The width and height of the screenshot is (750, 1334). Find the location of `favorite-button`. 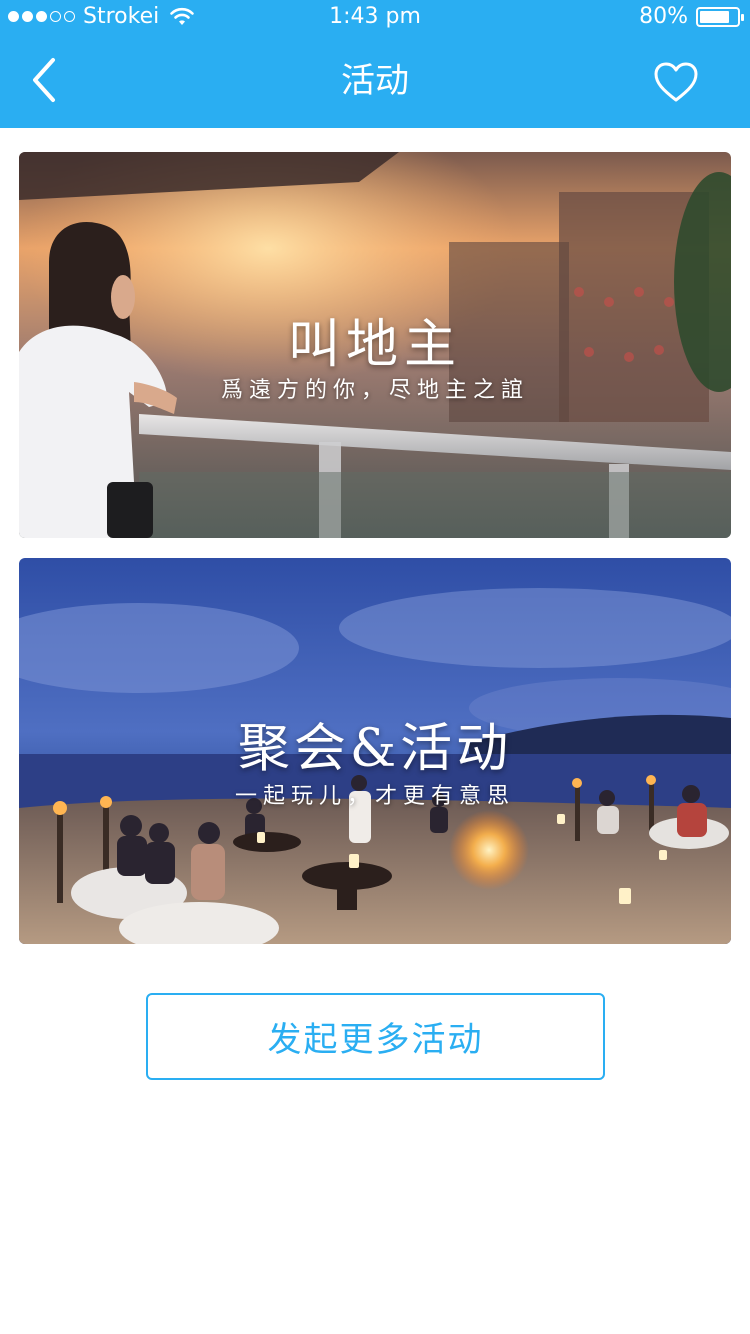

favorite-button is located at coordinates (676, 82).